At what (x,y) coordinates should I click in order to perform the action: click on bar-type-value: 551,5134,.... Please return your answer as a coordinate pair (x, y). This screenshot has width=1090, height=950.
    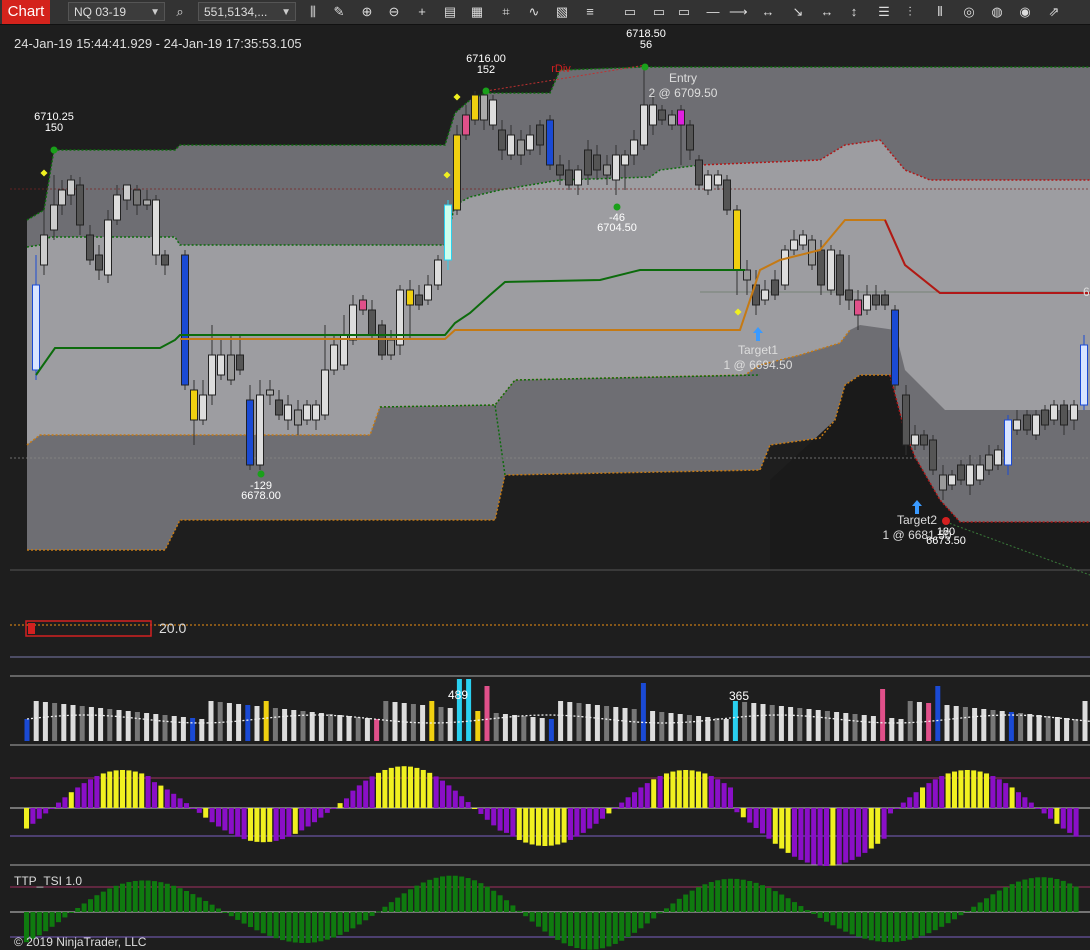
    Looking at the image, I should click on (236, 12).